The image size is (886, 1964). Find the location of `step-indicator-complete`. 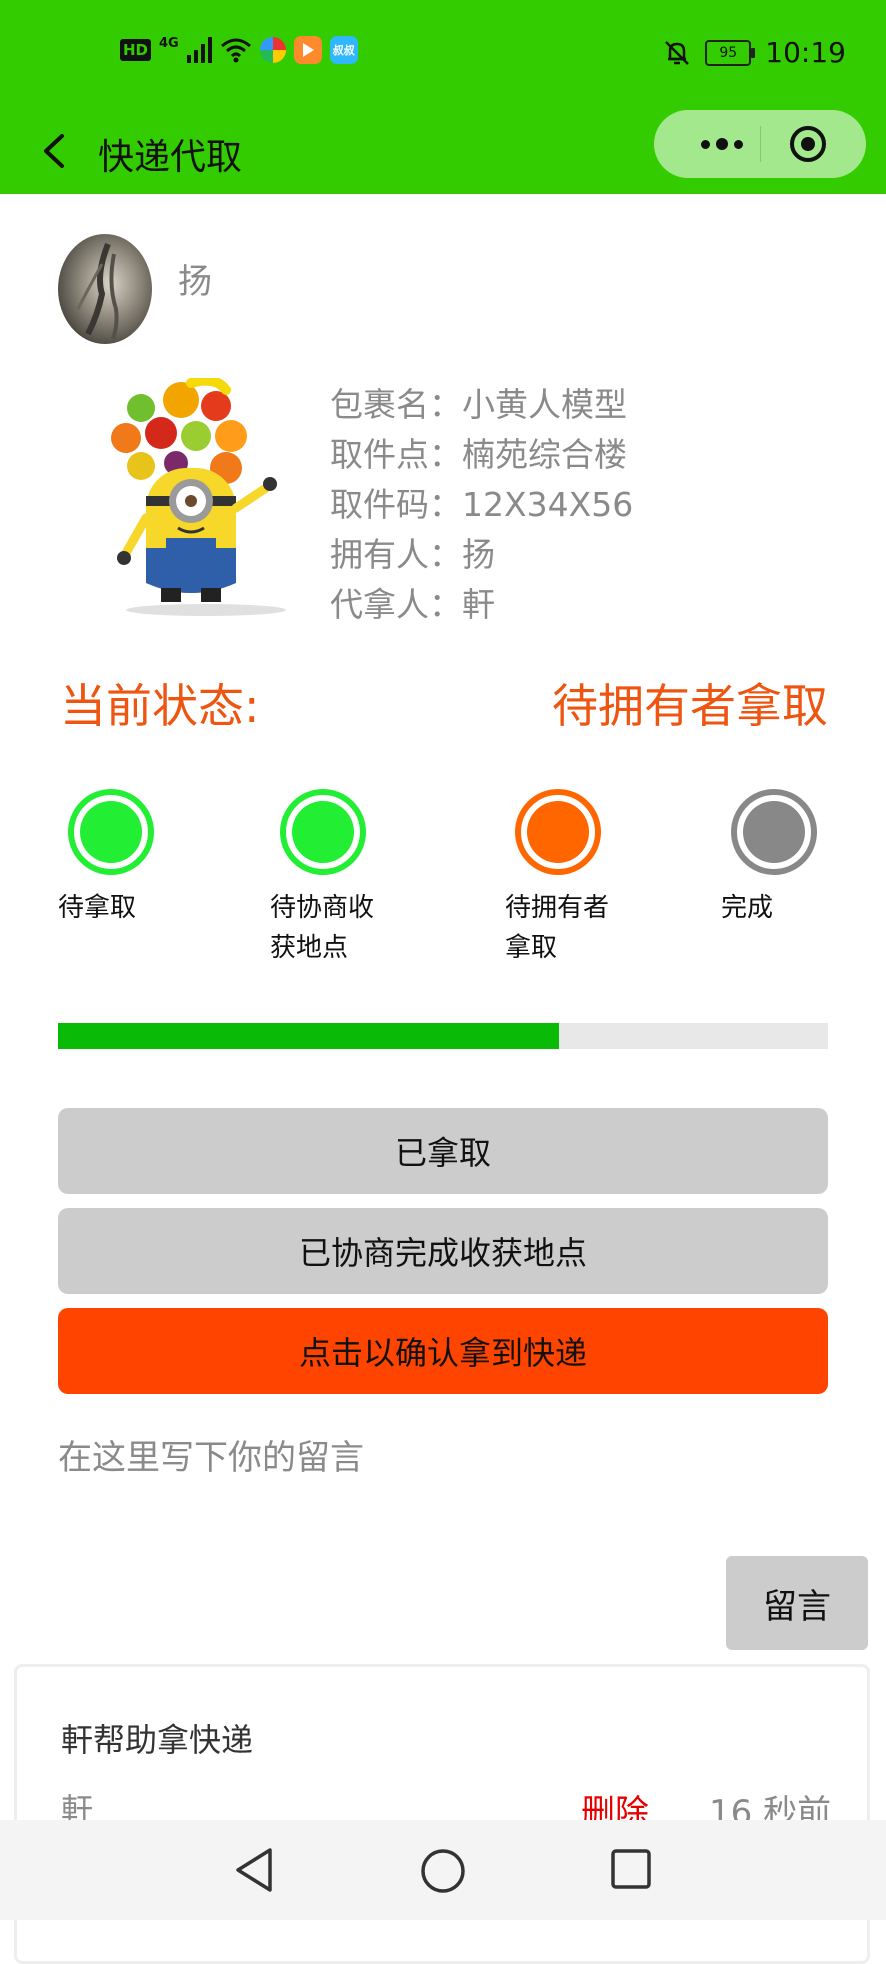

step-indicator-complete is located at coordinates (774, 832).